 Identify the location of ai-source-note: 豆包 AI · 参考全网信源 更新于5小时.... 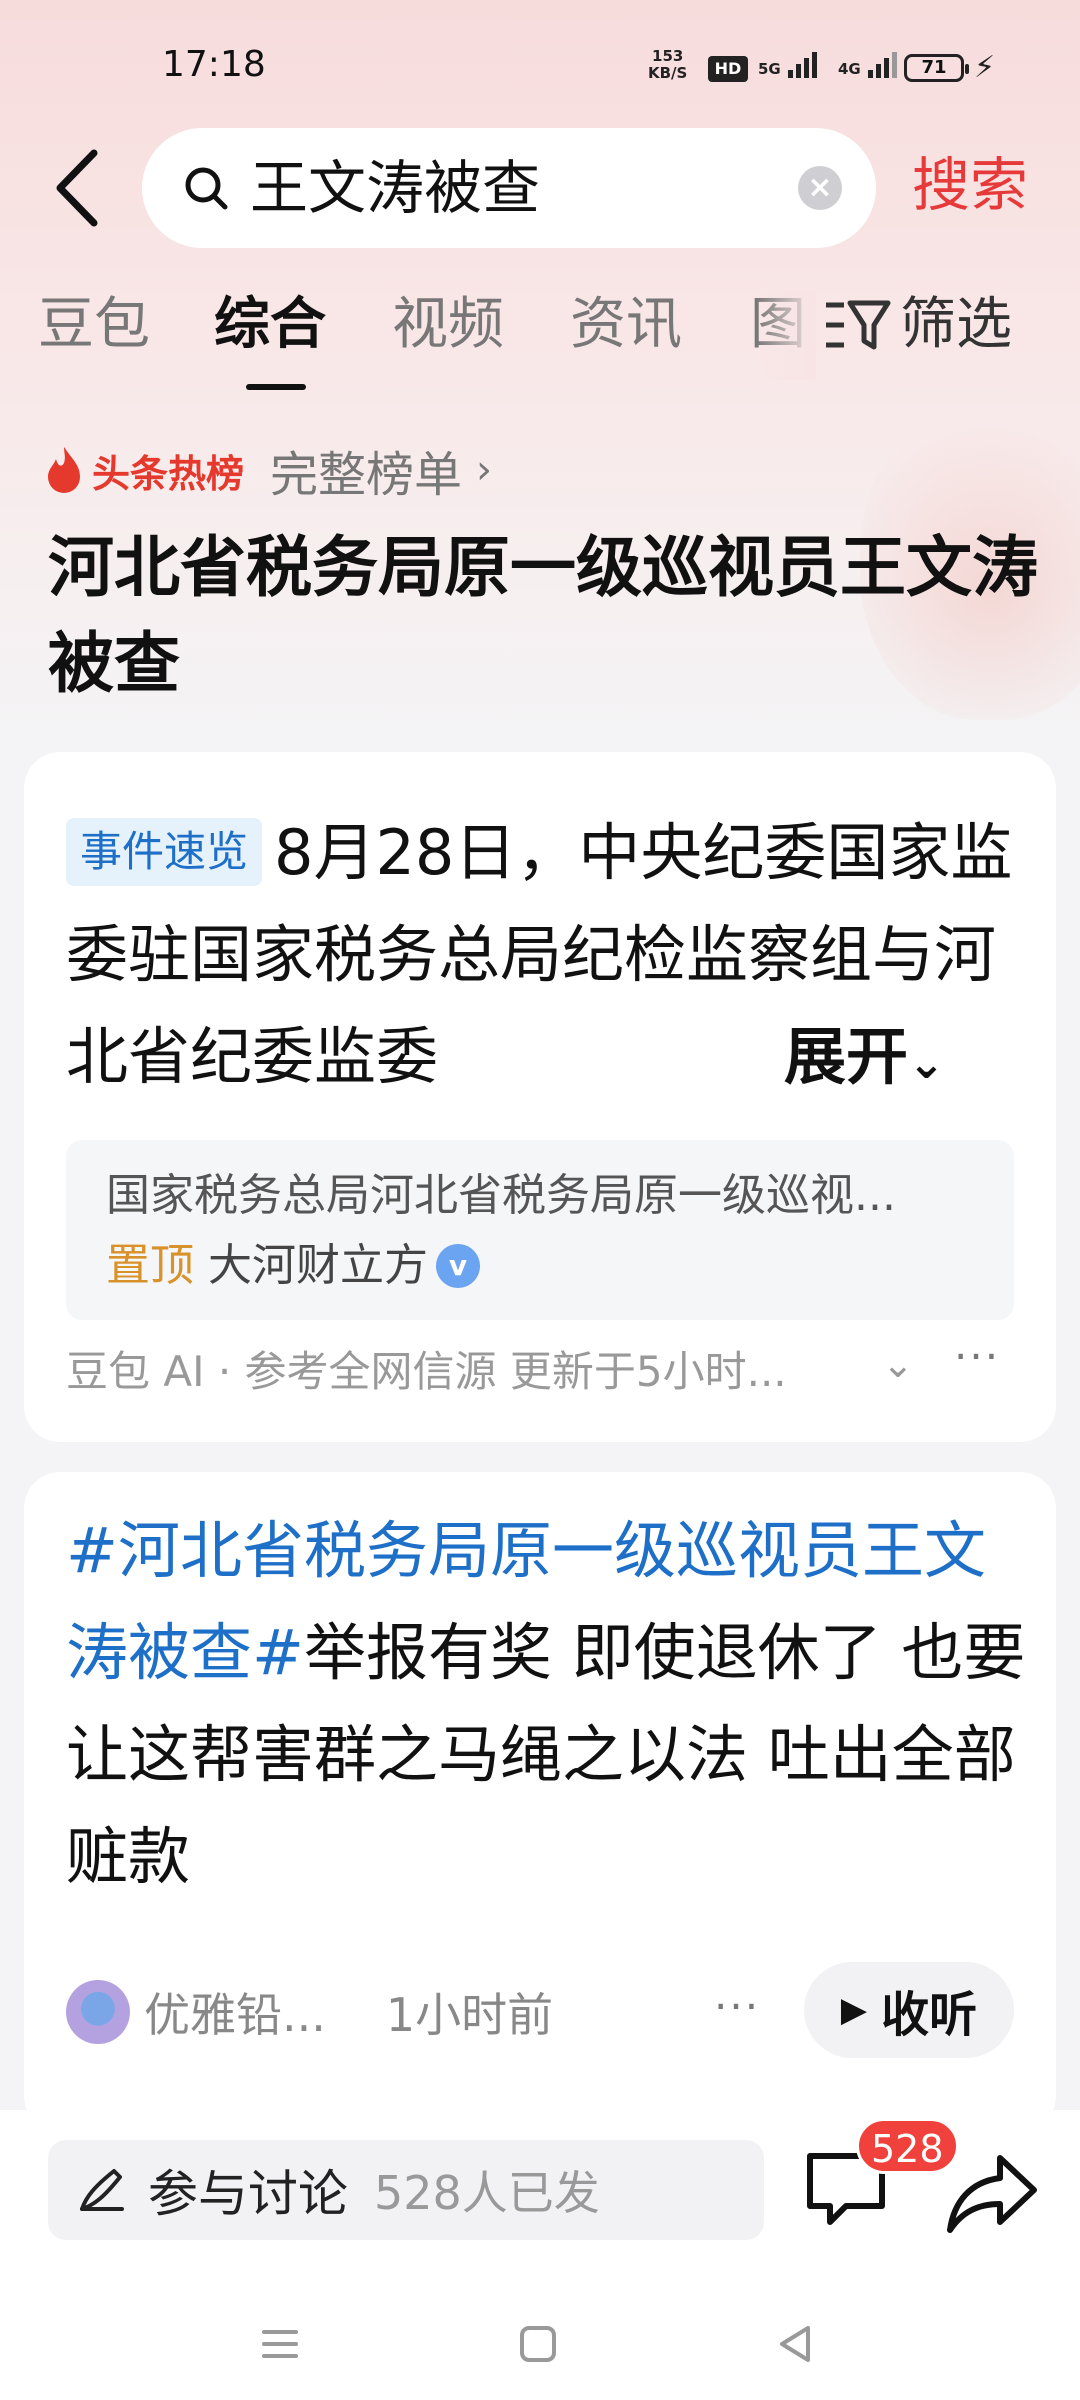
(426, 1371).